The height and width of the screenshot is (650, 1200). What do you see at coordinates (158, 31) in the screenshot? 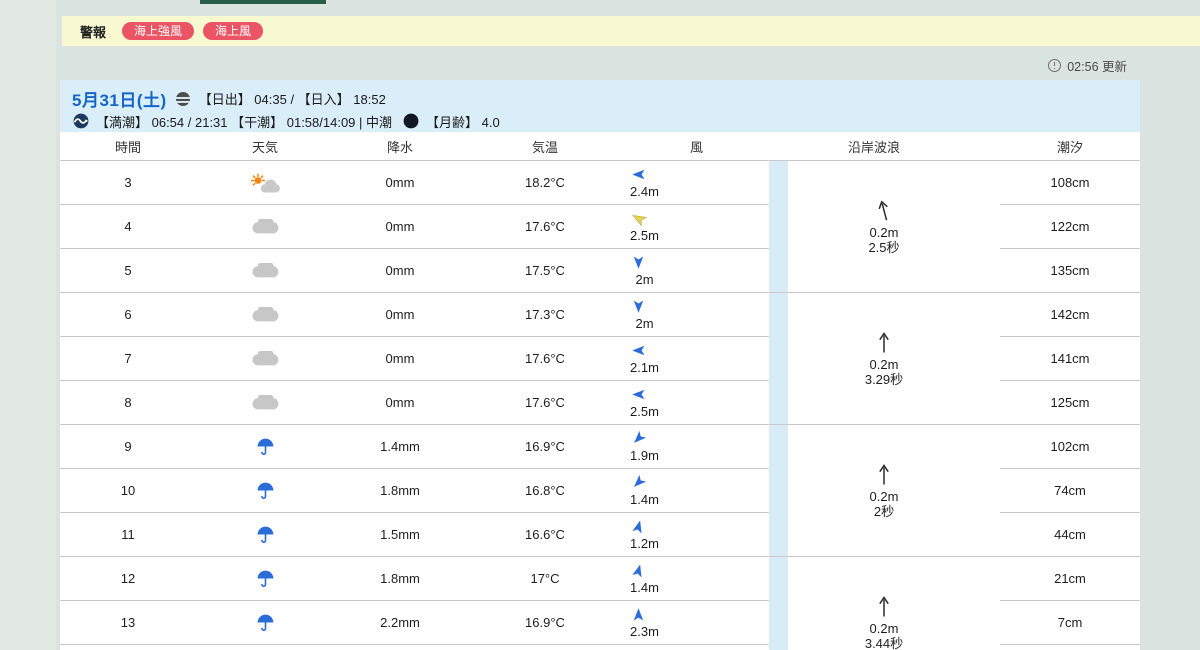
I see `warning-badge: 海上強風` at bounding box center [158, 31].